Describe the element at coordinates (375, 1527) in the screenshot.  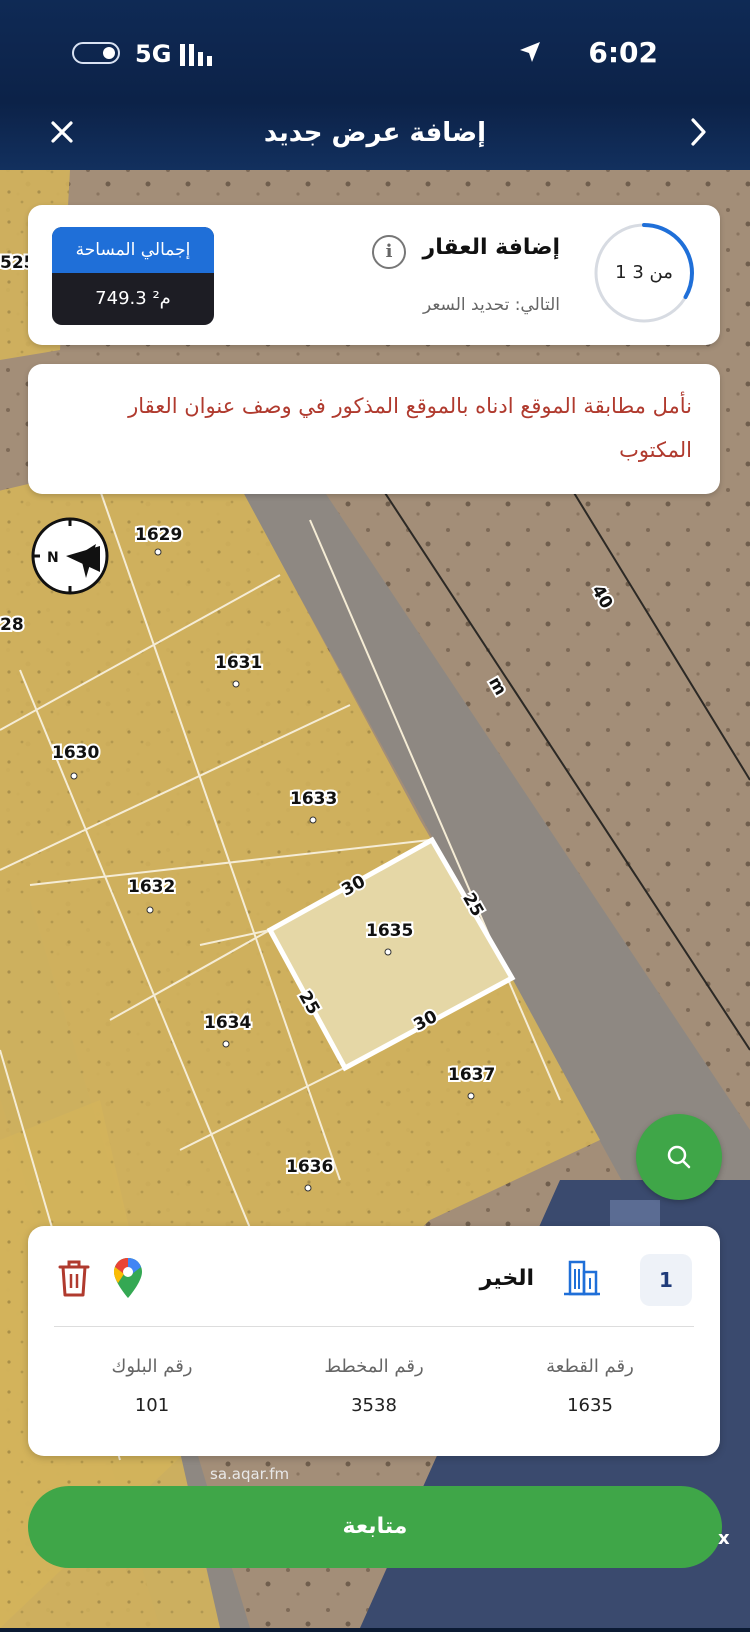
I see `continue-button: متابعة` at that location.